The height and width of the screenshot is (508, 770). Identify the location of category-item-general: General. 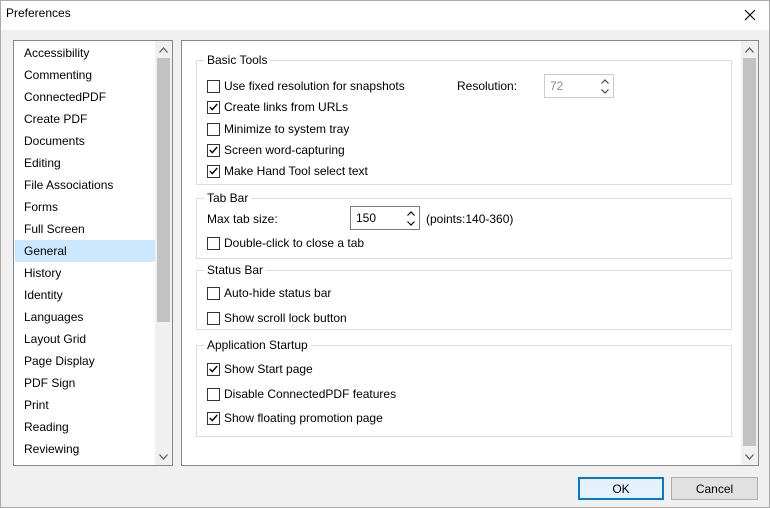
(85, 251).